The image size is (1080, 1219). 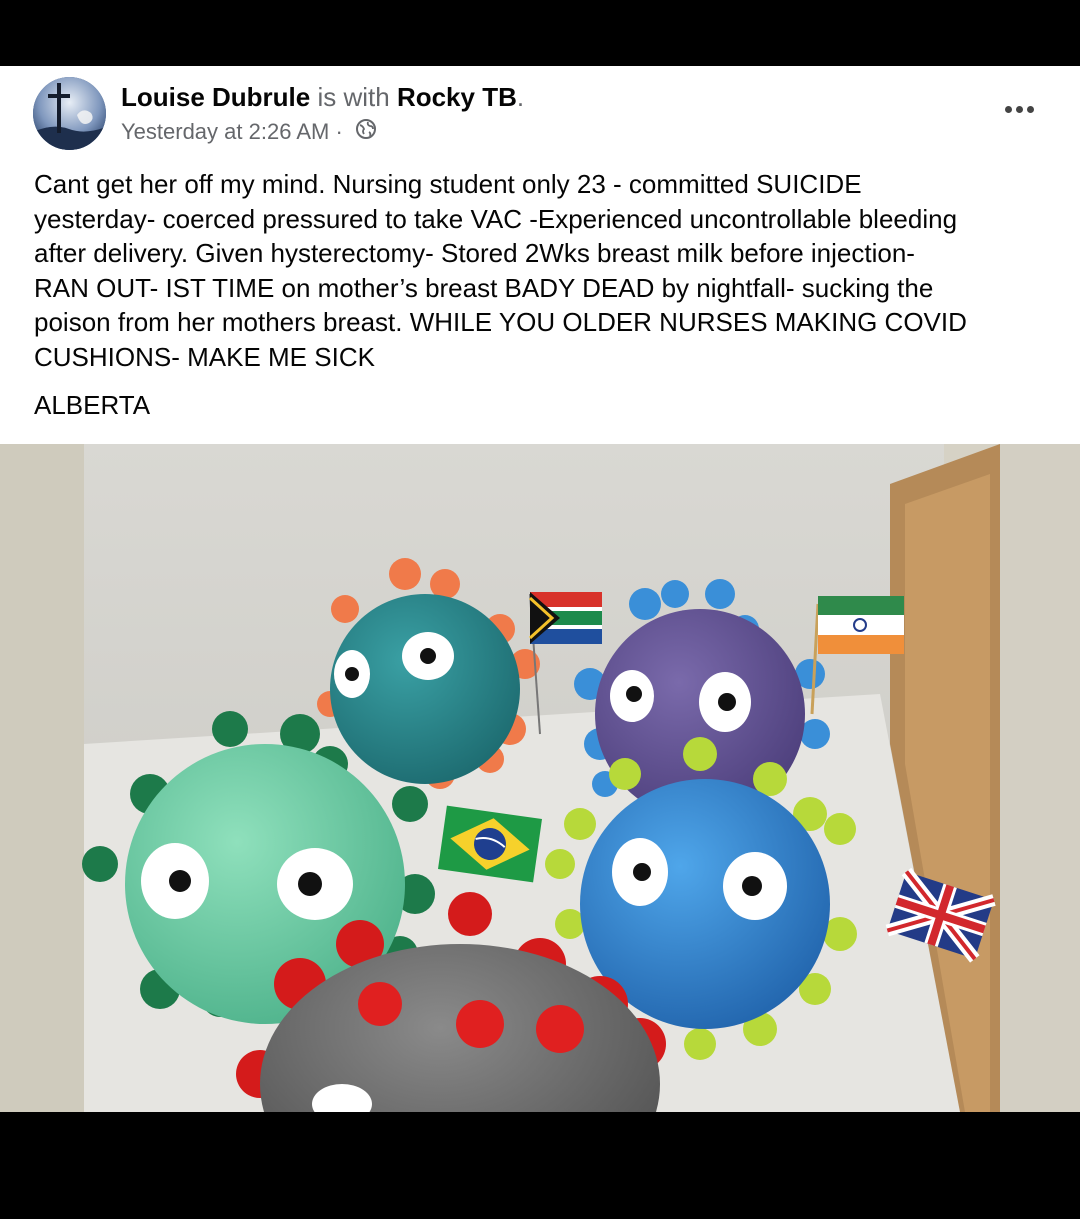 I want to click on author-name-link: Louise Dubrule, so click(x=215, y=97).